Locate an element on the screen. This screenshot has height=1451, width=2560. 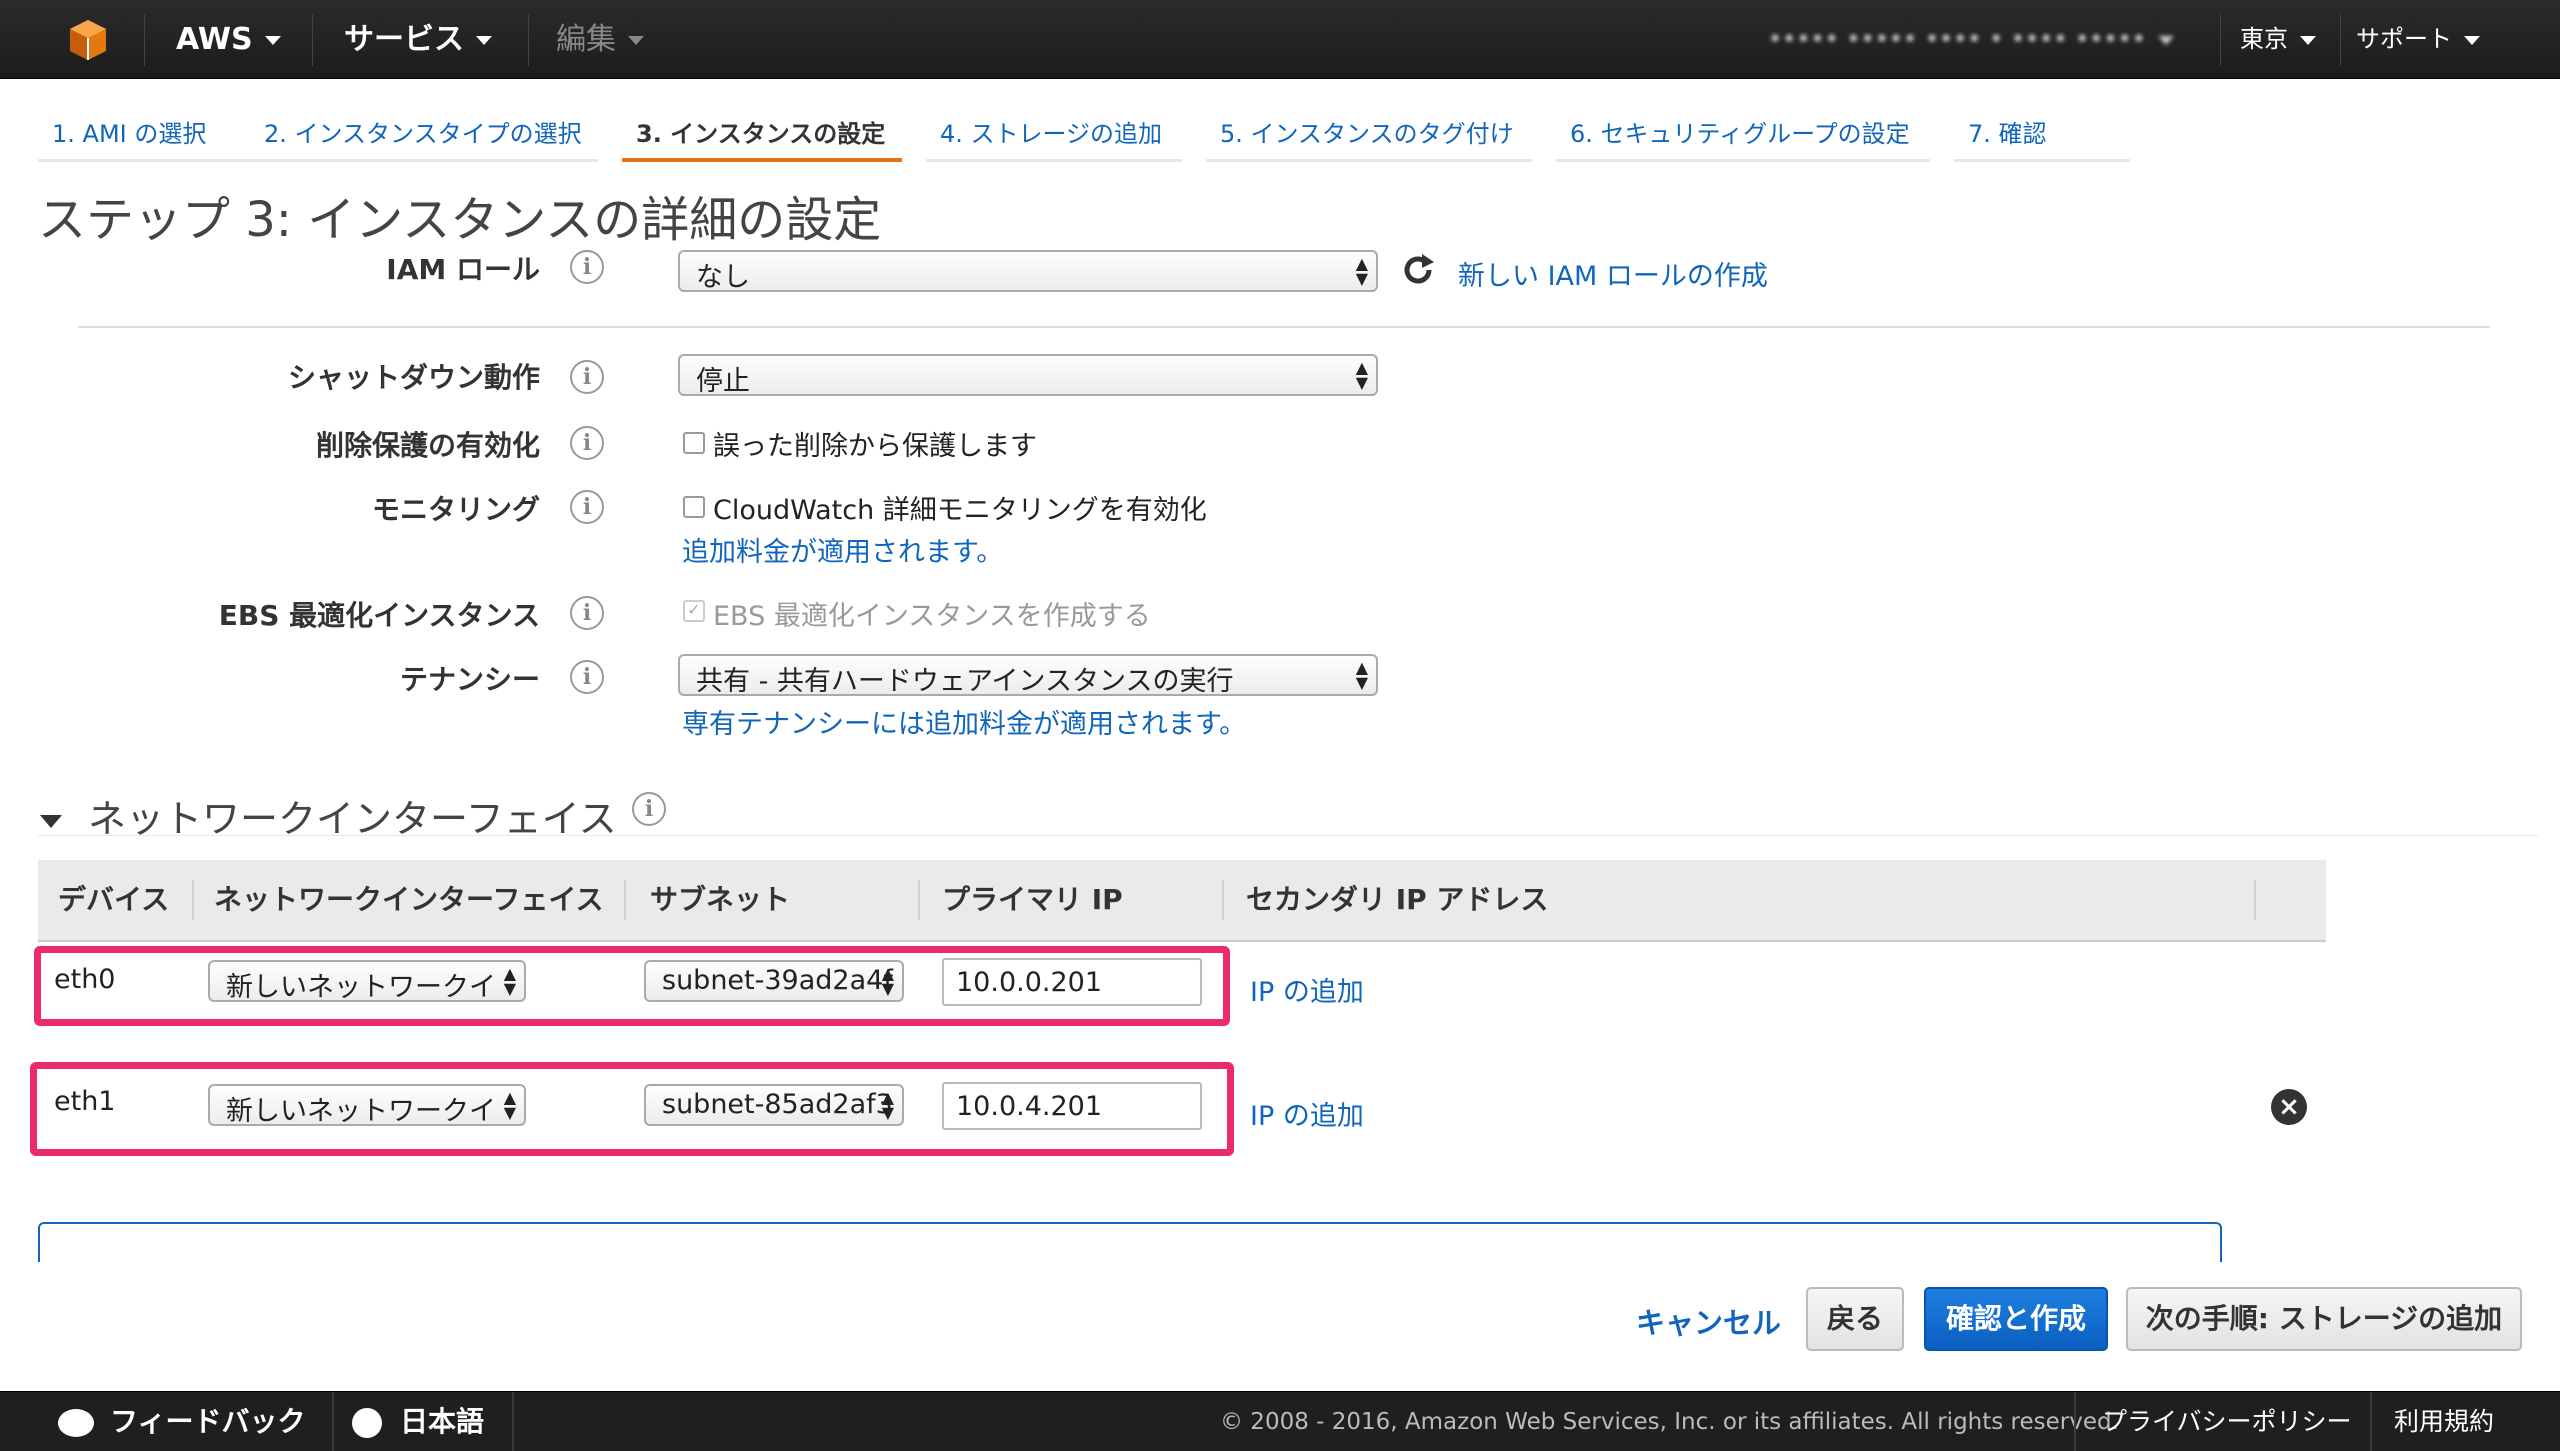
tenancy-select: 共有 - 共有ハードウェアインスタンスの実行 ▲ ▼ is located at coordinates (1028, 675).